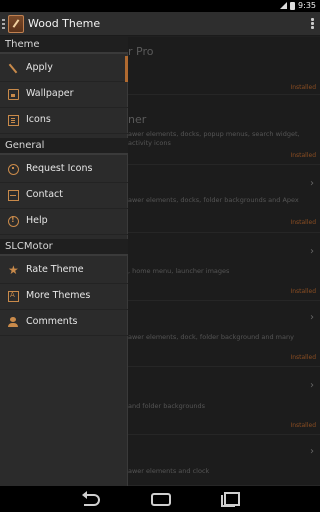 This screenshot has height=512, width=320. I want to click on drawer-item-help: Help, so click(64, 222).